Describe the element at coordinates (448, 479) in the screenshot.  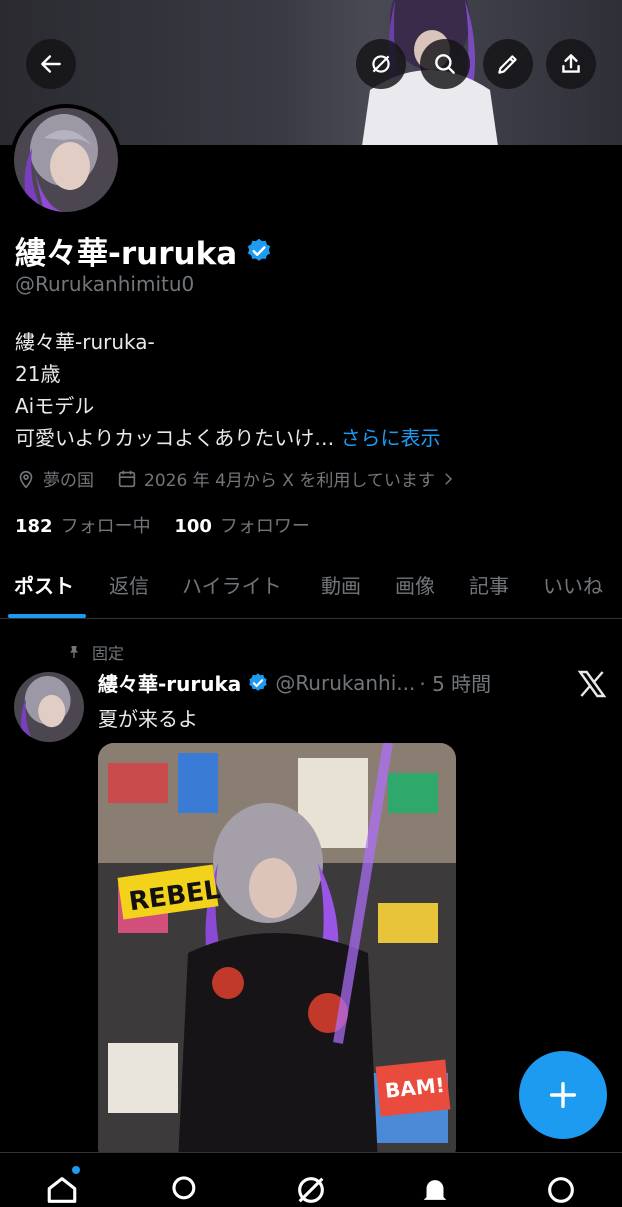
I see `chevron-right-icon` at that location.